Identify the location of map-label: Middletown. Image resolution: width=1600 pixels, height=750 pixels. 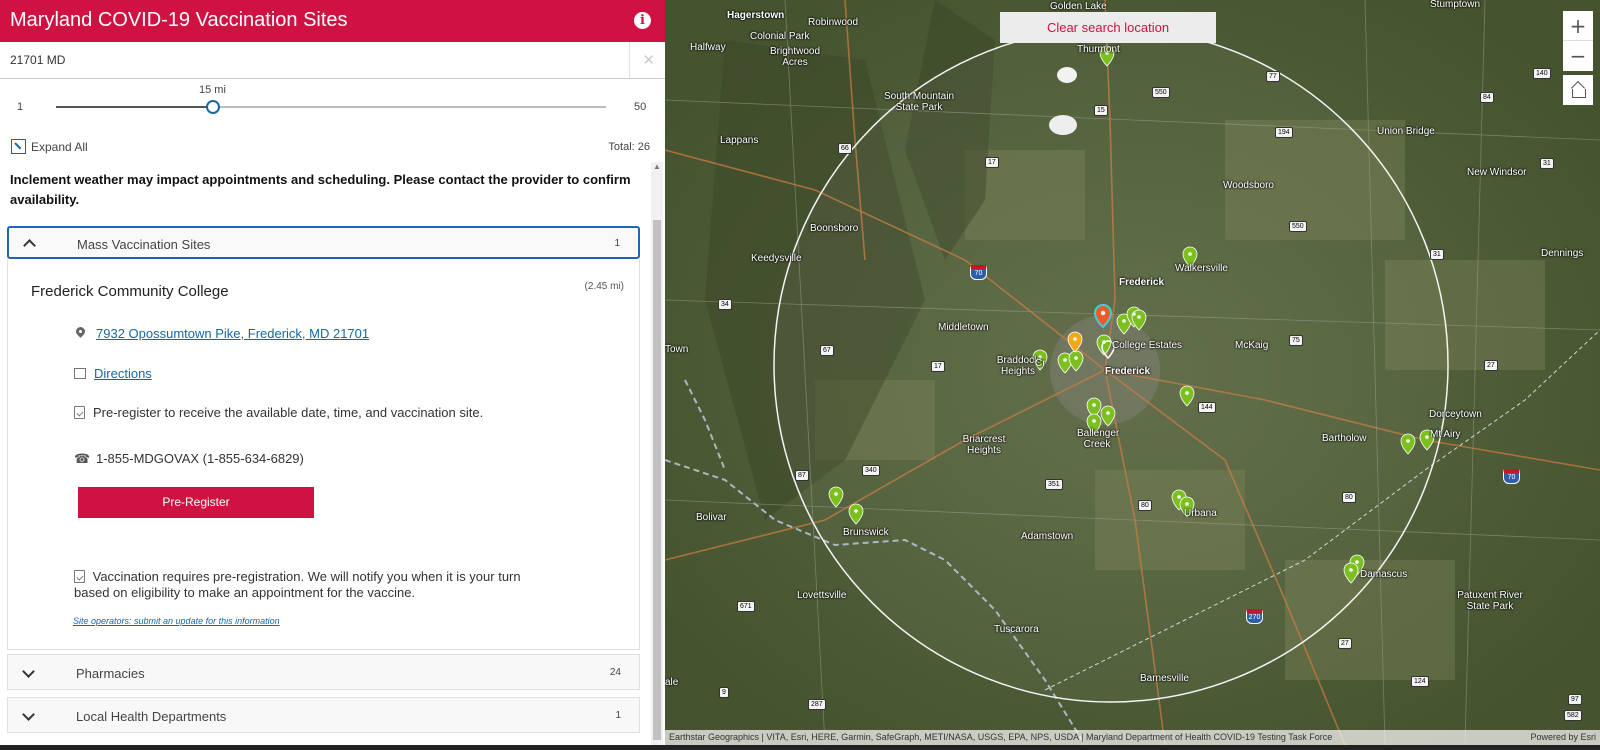
(963, 327).